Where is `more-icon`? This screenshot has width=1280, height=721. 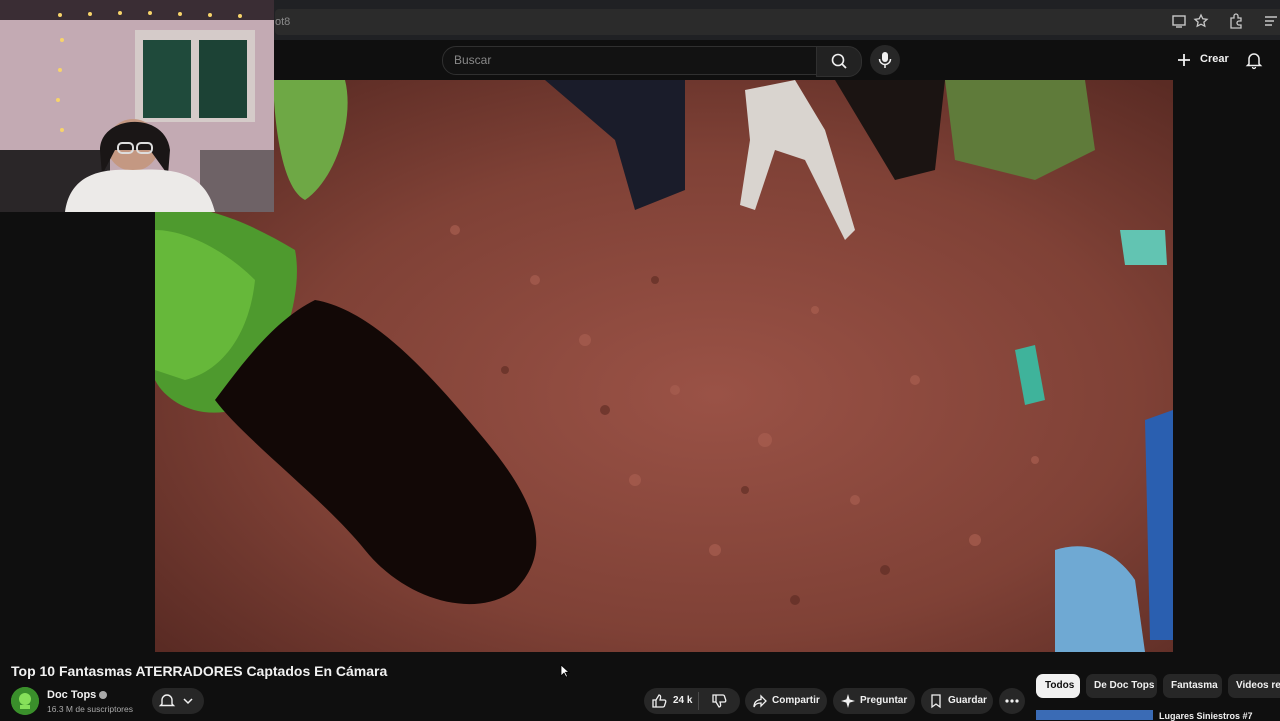 more-icon is located at coordinates (1012, 701).